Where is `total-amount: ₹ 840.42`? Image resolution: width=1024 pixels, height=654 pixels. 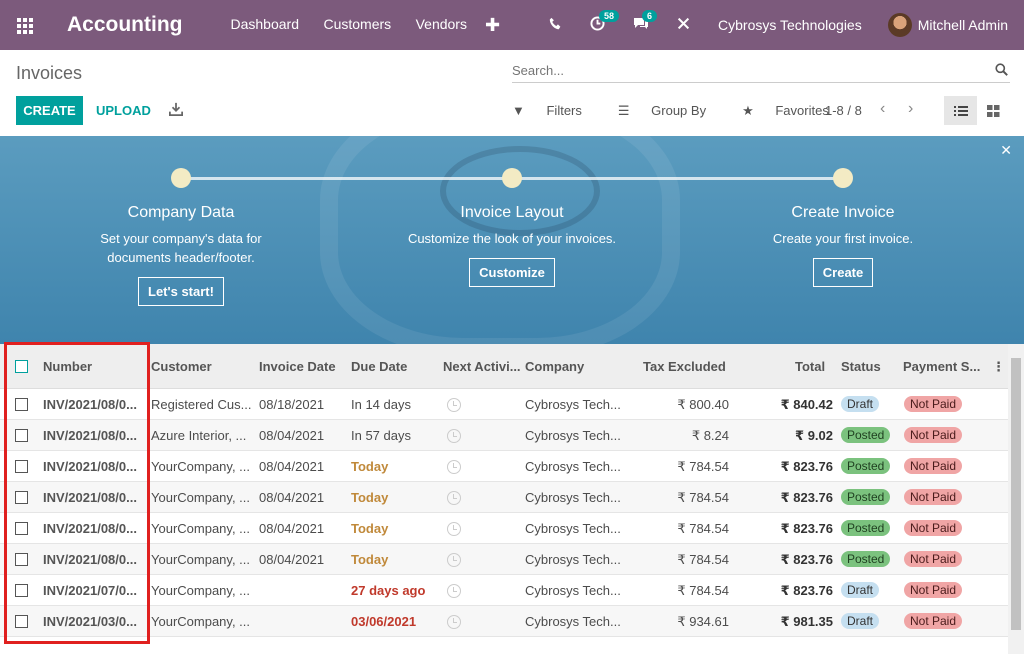
total-amount: ₹ 840.42 is located at coordinates (806, 404).